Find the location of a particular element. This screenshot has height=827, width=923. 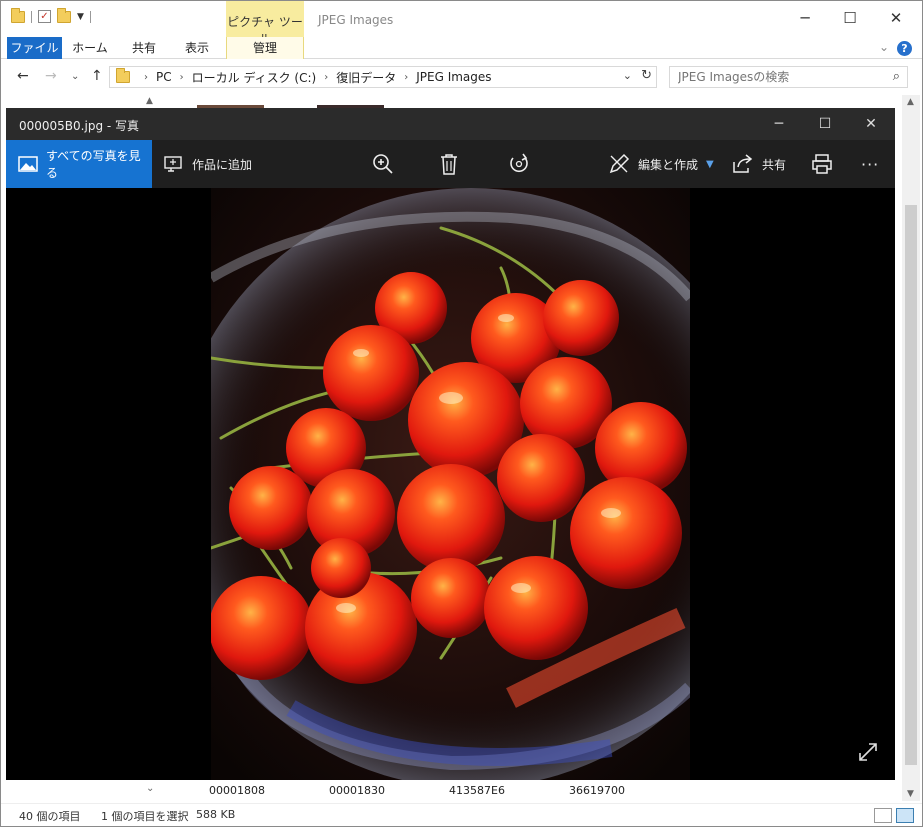

edit-create-button: 編集と作成 ▼ is located at coordinates (661, 164).